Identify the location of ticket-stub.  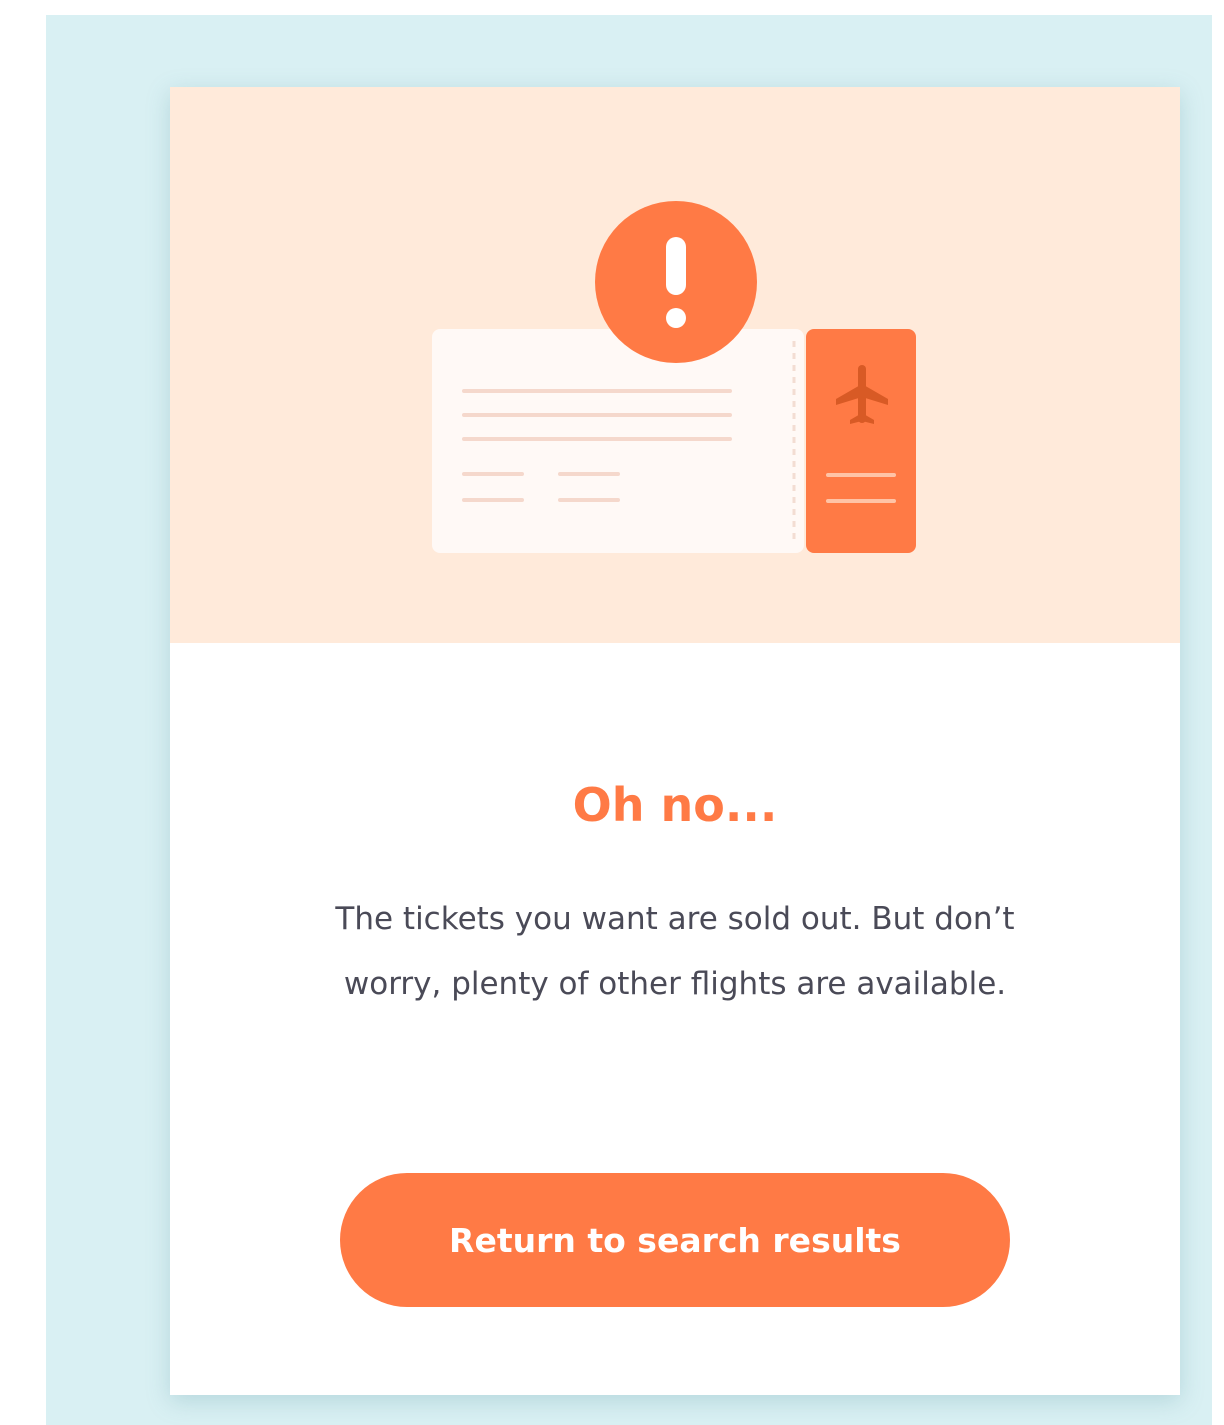
(861, 441).